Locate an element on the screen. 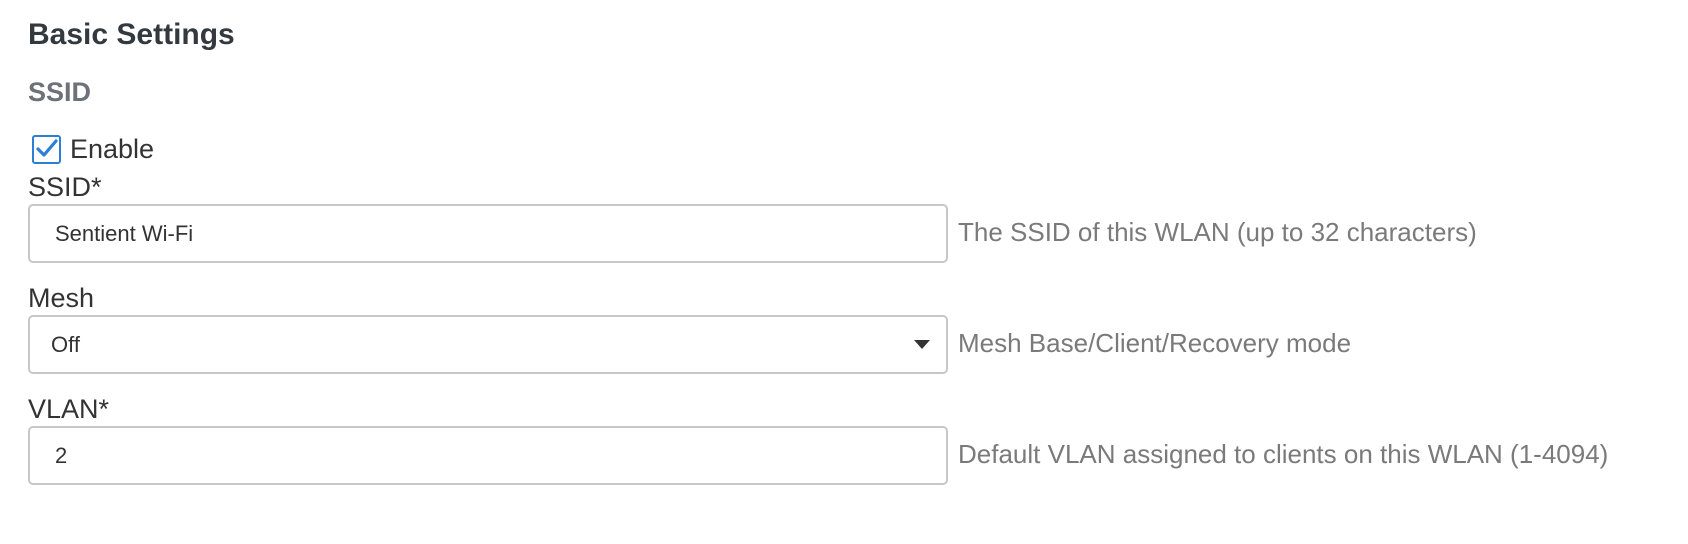 The image size is (1688, 544). enable-checkbox-row: Enable is located at coordinates (91, 149).